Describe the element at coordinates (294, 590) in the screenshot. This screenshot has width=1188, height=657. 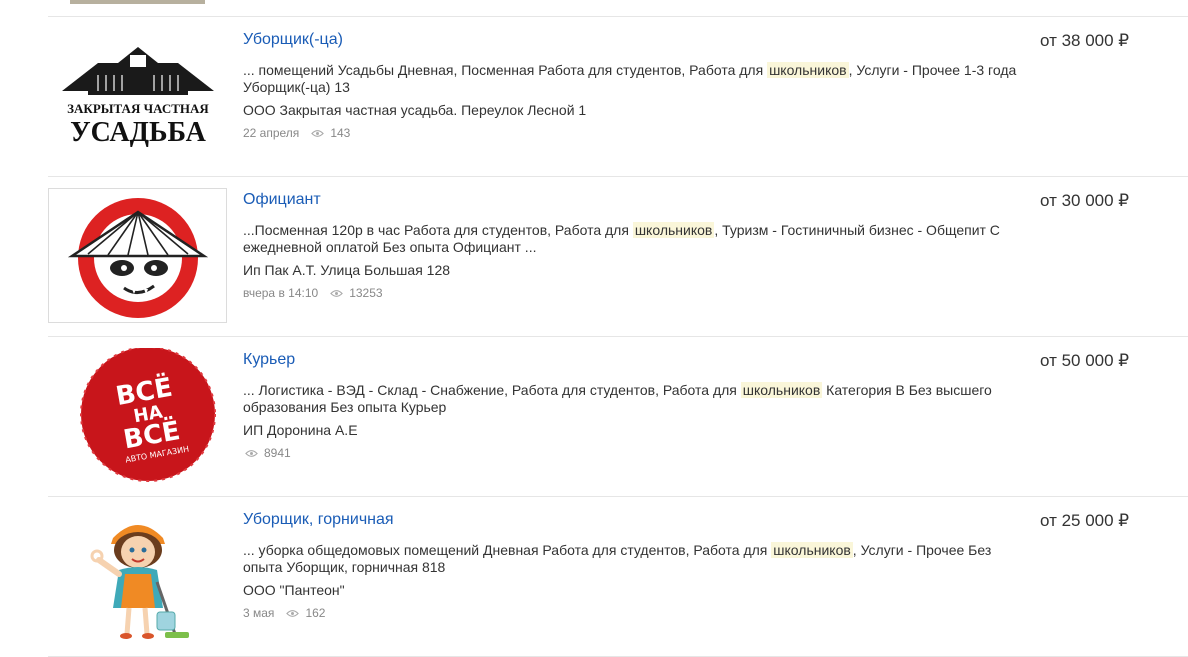
I see `company-name: ООО "Пантеон"` at that location.